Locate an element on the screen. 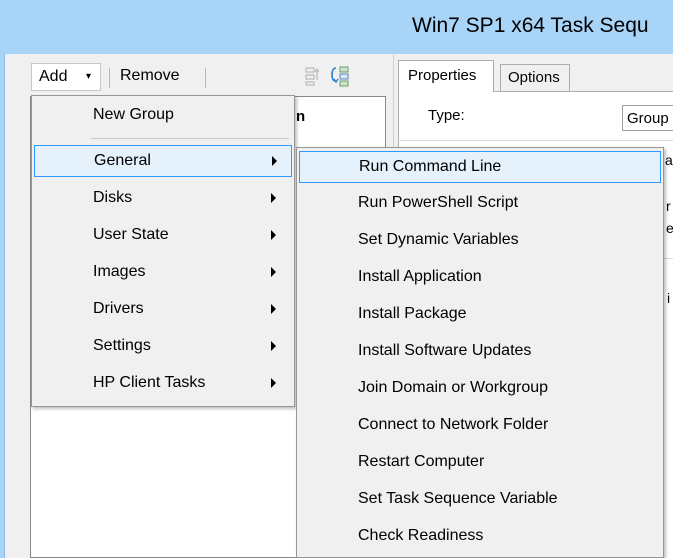 The height and width of the screenshot is (558, 673). menu-item-install-application: Install Application is located at coordinates (480, 278).